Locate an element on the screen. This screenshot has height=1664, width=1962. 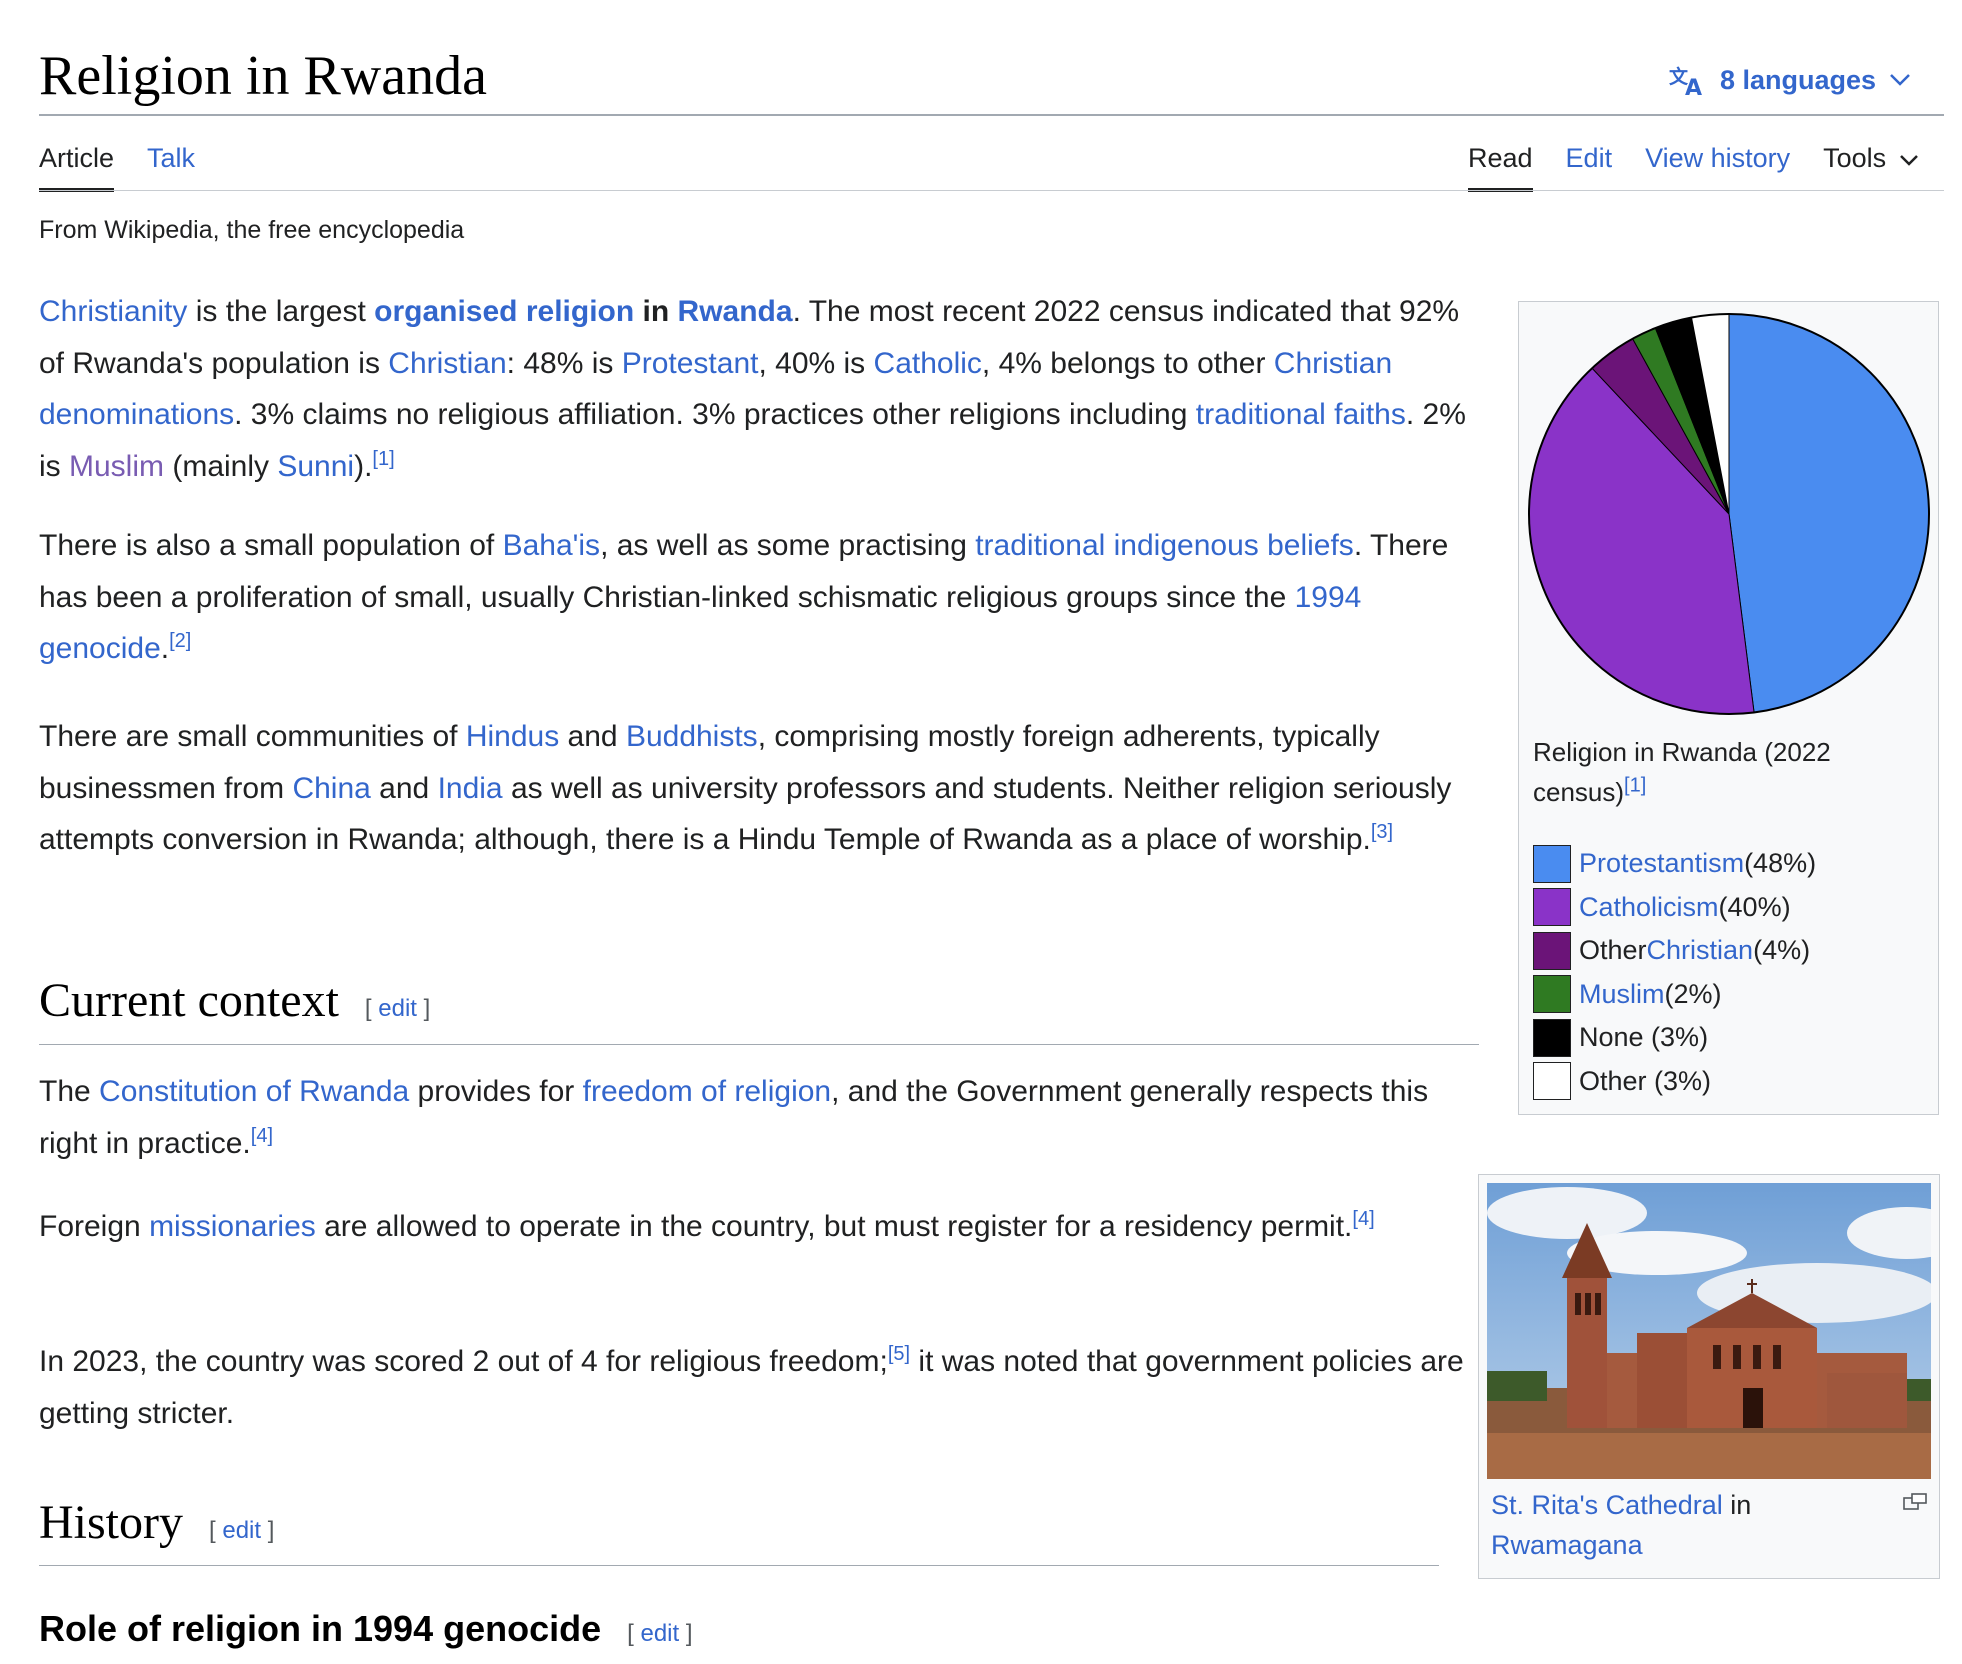
text: There are small communities of is located at coordinates (252, 736).